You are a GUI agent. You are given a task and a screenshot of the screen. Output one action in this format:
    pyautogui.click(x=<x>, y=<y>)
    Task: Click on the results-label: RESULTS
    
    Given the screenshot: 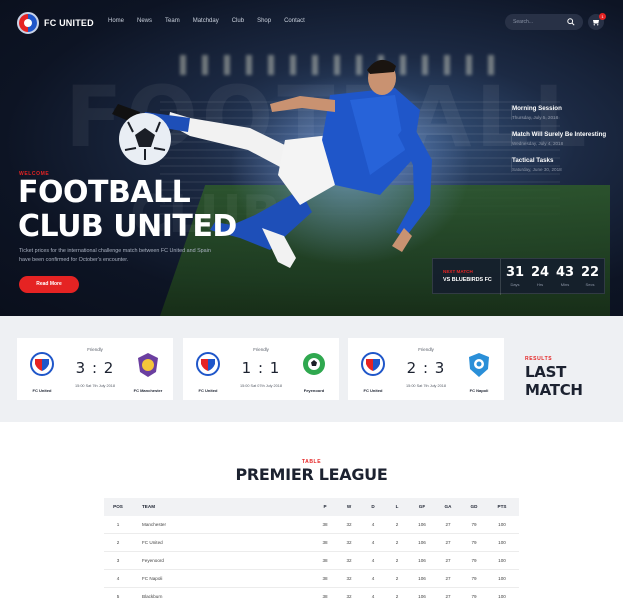 What is the action you would take?
    pyautogui.click(x=539, y=359)
    